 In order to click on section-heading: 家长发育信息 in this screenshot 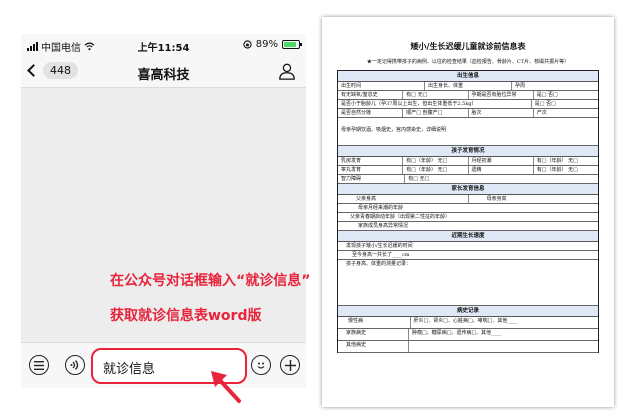, I will do `click(468, 189)`.